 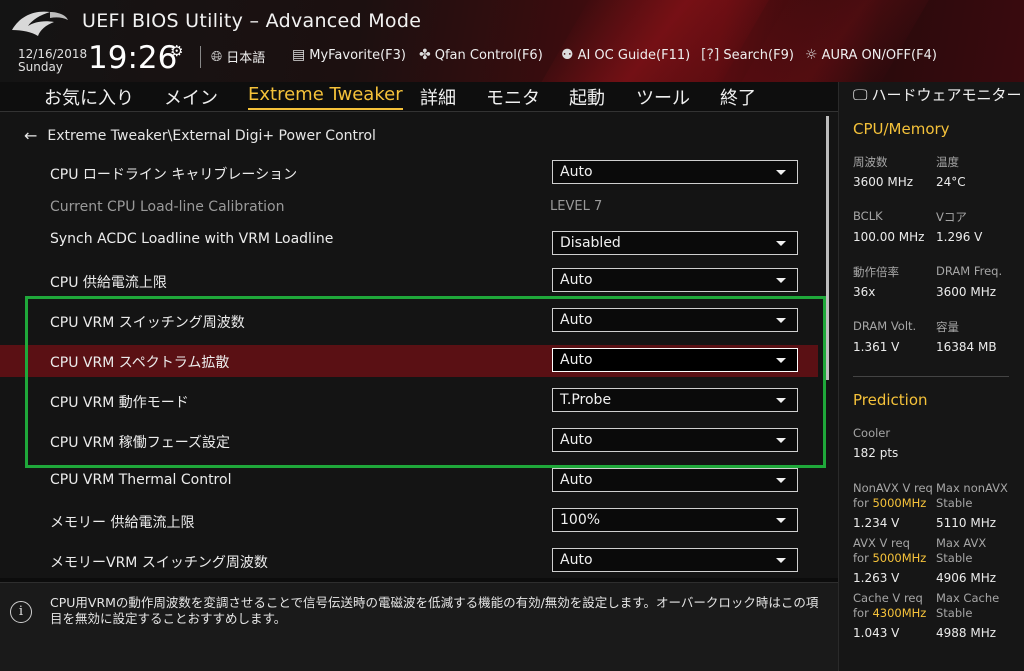 I want to click on aura-label: AURA ON/OFF(F4), so click(x=879, y=55).